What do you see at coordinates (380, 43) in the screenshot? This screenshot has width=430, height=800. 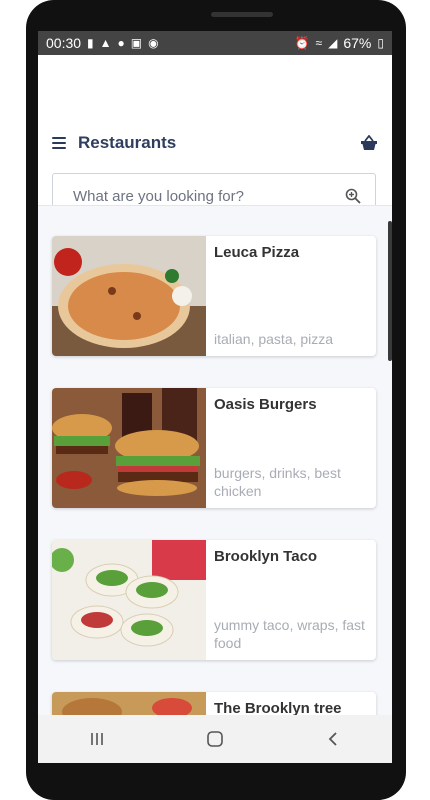 I see `battery-icon: ▯` at bounding box center [380, 43].